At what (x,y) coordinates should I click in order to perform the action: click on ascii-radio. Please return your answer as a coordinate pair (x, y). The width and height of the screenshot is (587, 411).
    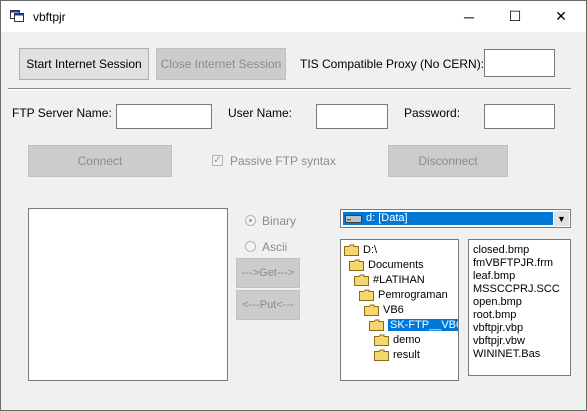
    Looking at the image, I should click on (250, 246).